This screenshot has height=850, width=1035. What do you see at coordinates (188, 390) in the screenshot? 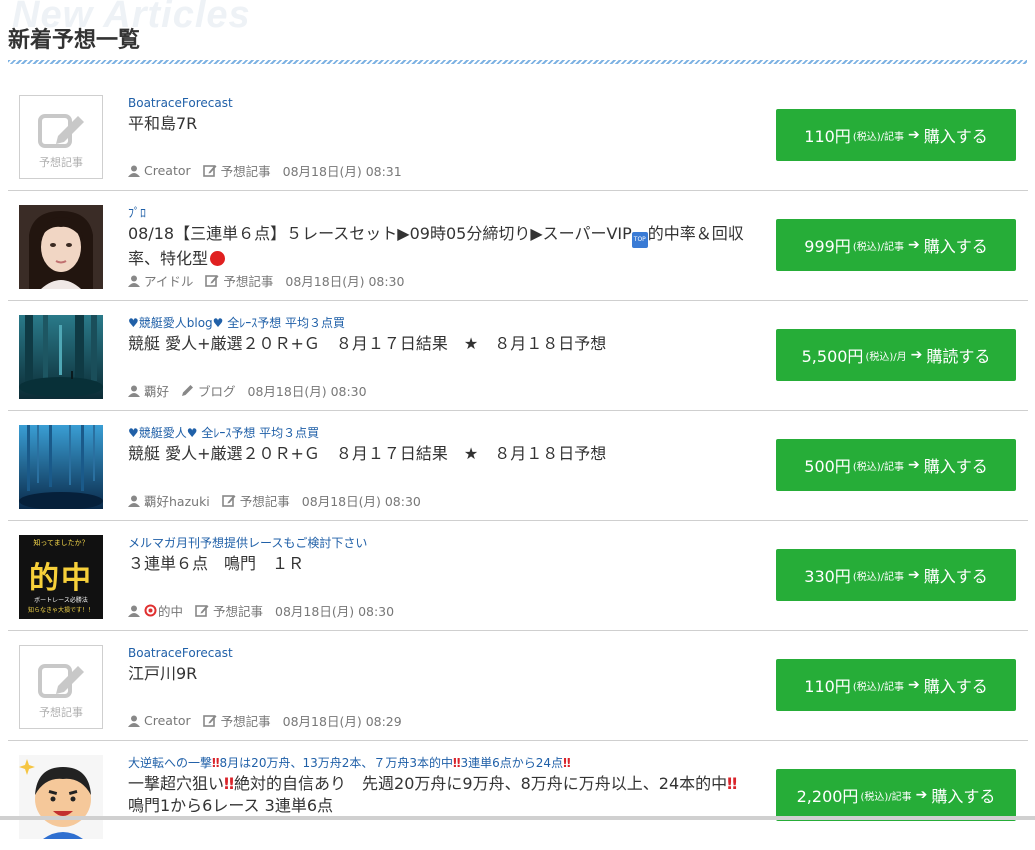
I see `pencil-icon` at bounding box center [188, 390].